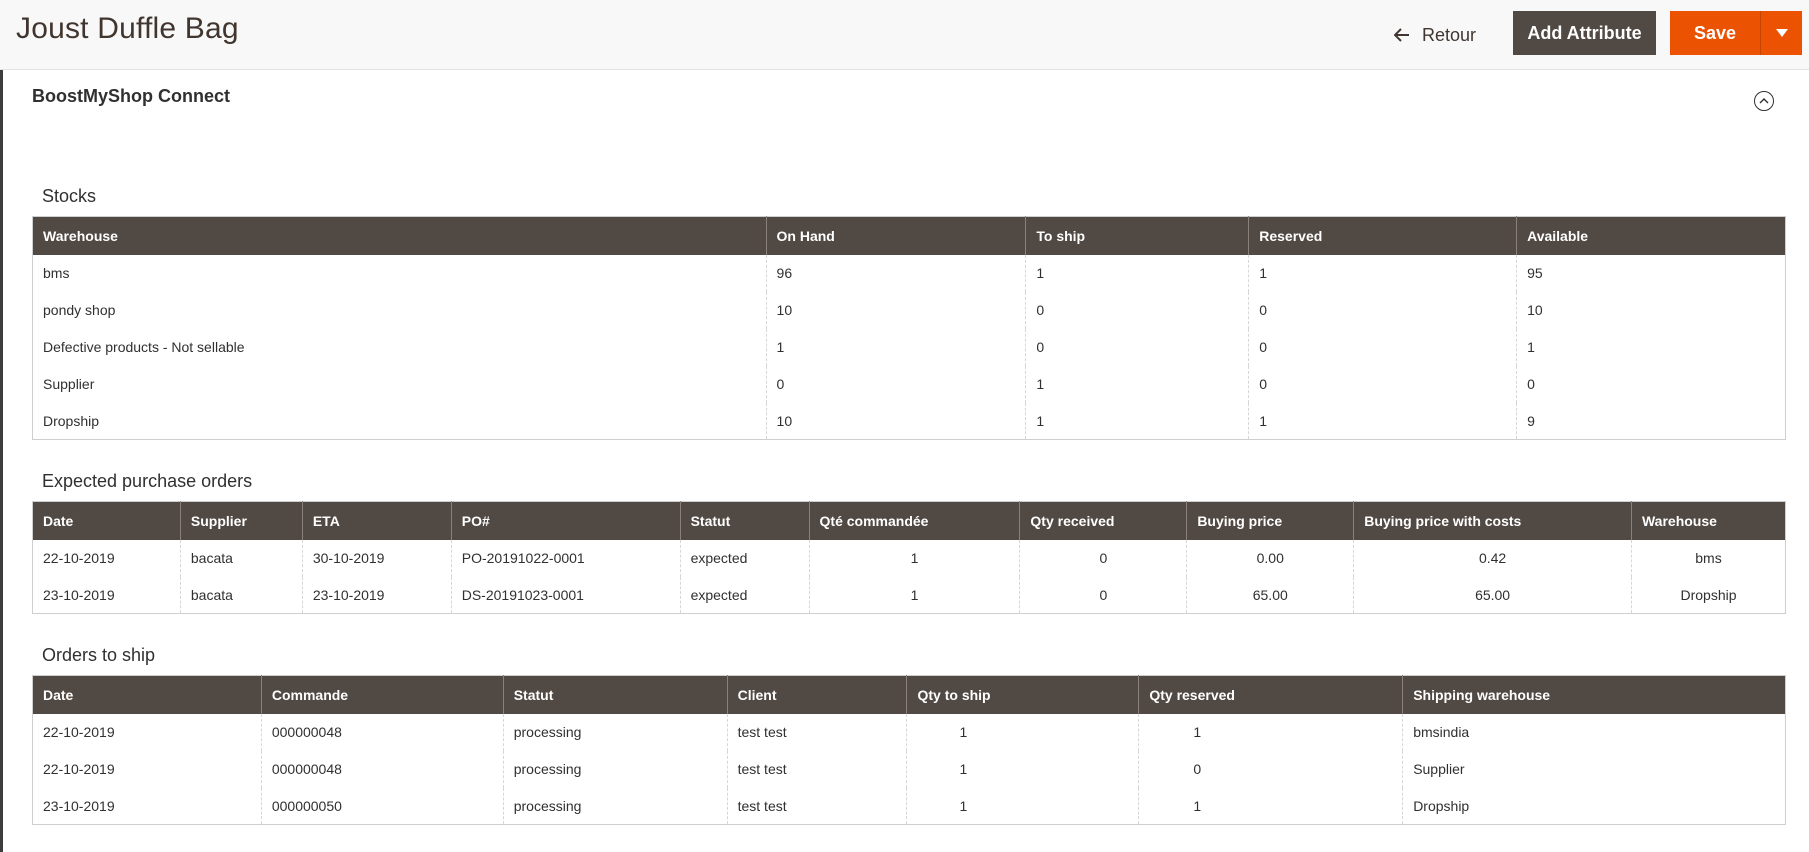  Describe the element at coordinates (1270, 694) in the screenshot. I see `column-header: Qty reserved` at that location.